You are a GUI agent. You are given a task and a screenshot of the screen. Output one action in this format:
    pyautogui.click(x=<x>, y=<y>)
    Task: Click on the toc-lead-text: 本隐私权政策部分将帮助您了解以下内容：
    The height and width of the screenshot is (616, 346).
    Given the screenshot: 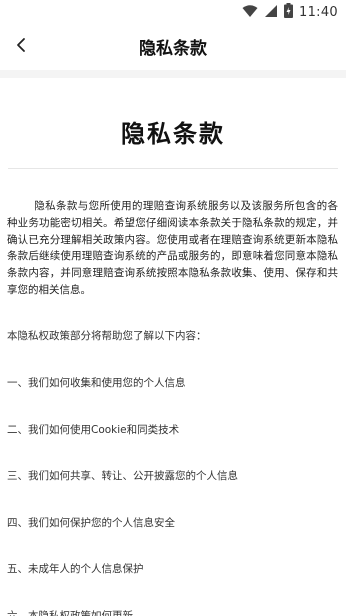 What is the action you would take?
    pyautogui.click(x=107, y=336)
    